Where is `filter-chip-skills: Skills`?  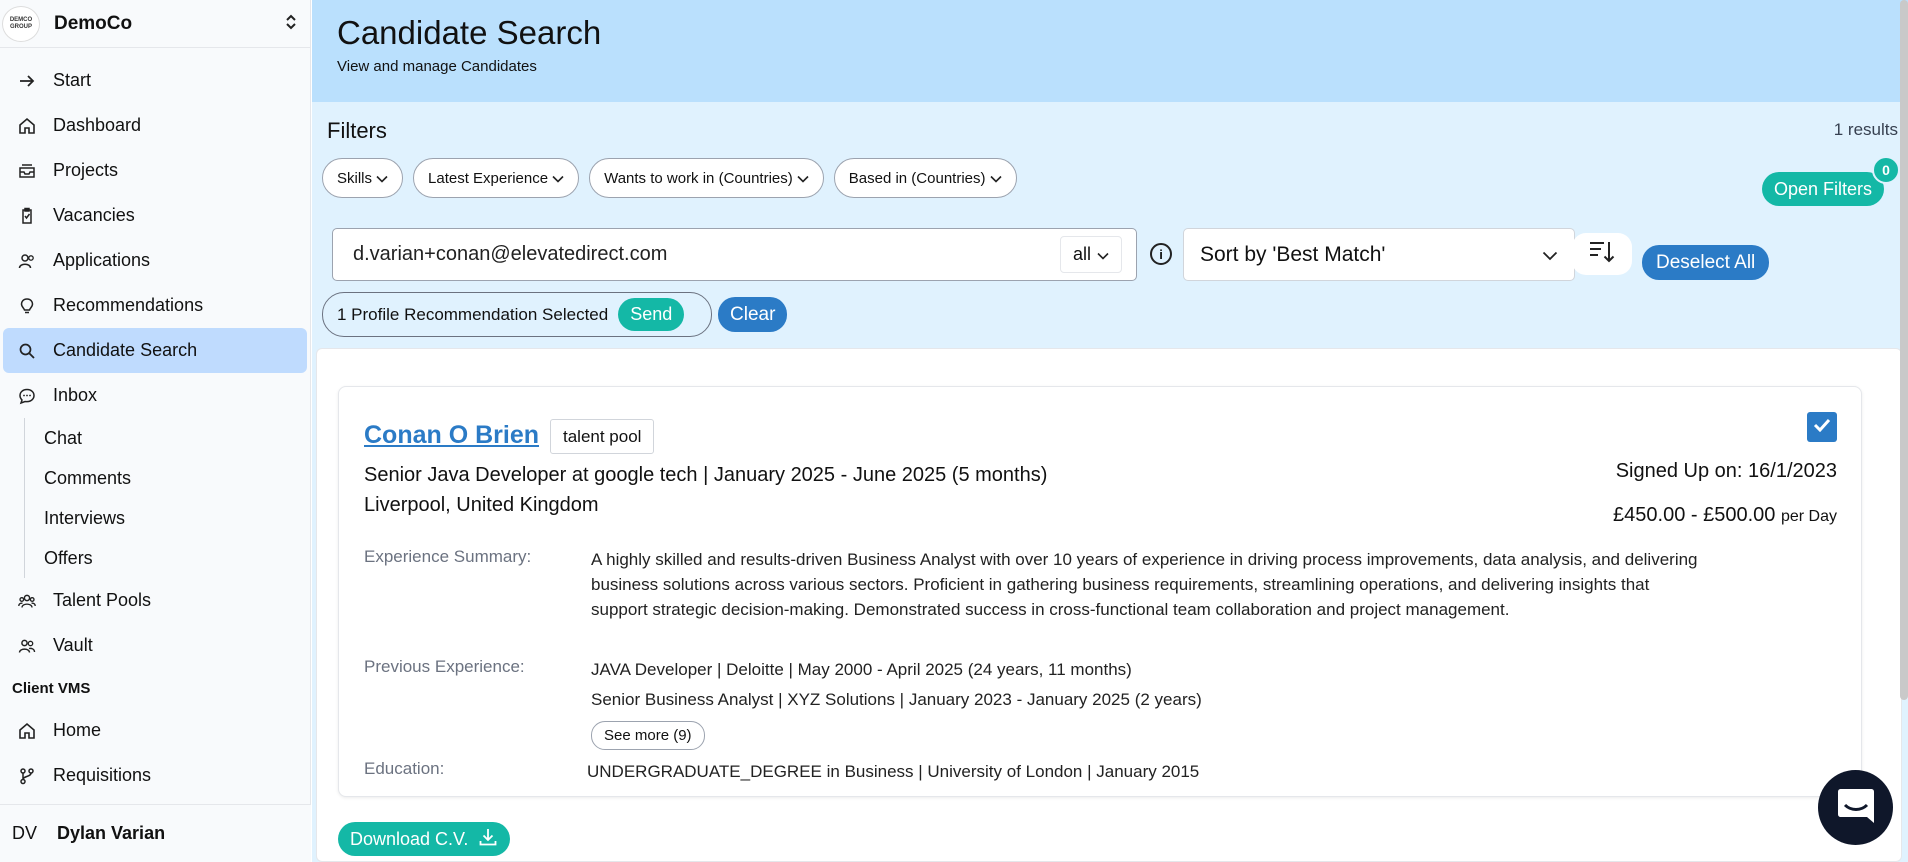
filter-chip-skills: Skills is located at coordinates (363, 178).